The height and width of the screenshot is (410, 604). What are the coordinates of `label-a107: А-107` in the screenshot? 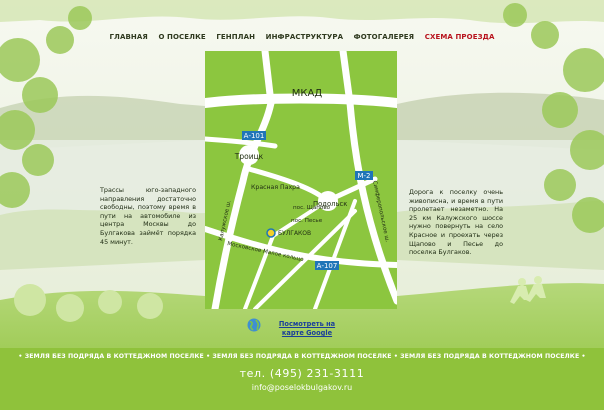 It's located at (327, 266).